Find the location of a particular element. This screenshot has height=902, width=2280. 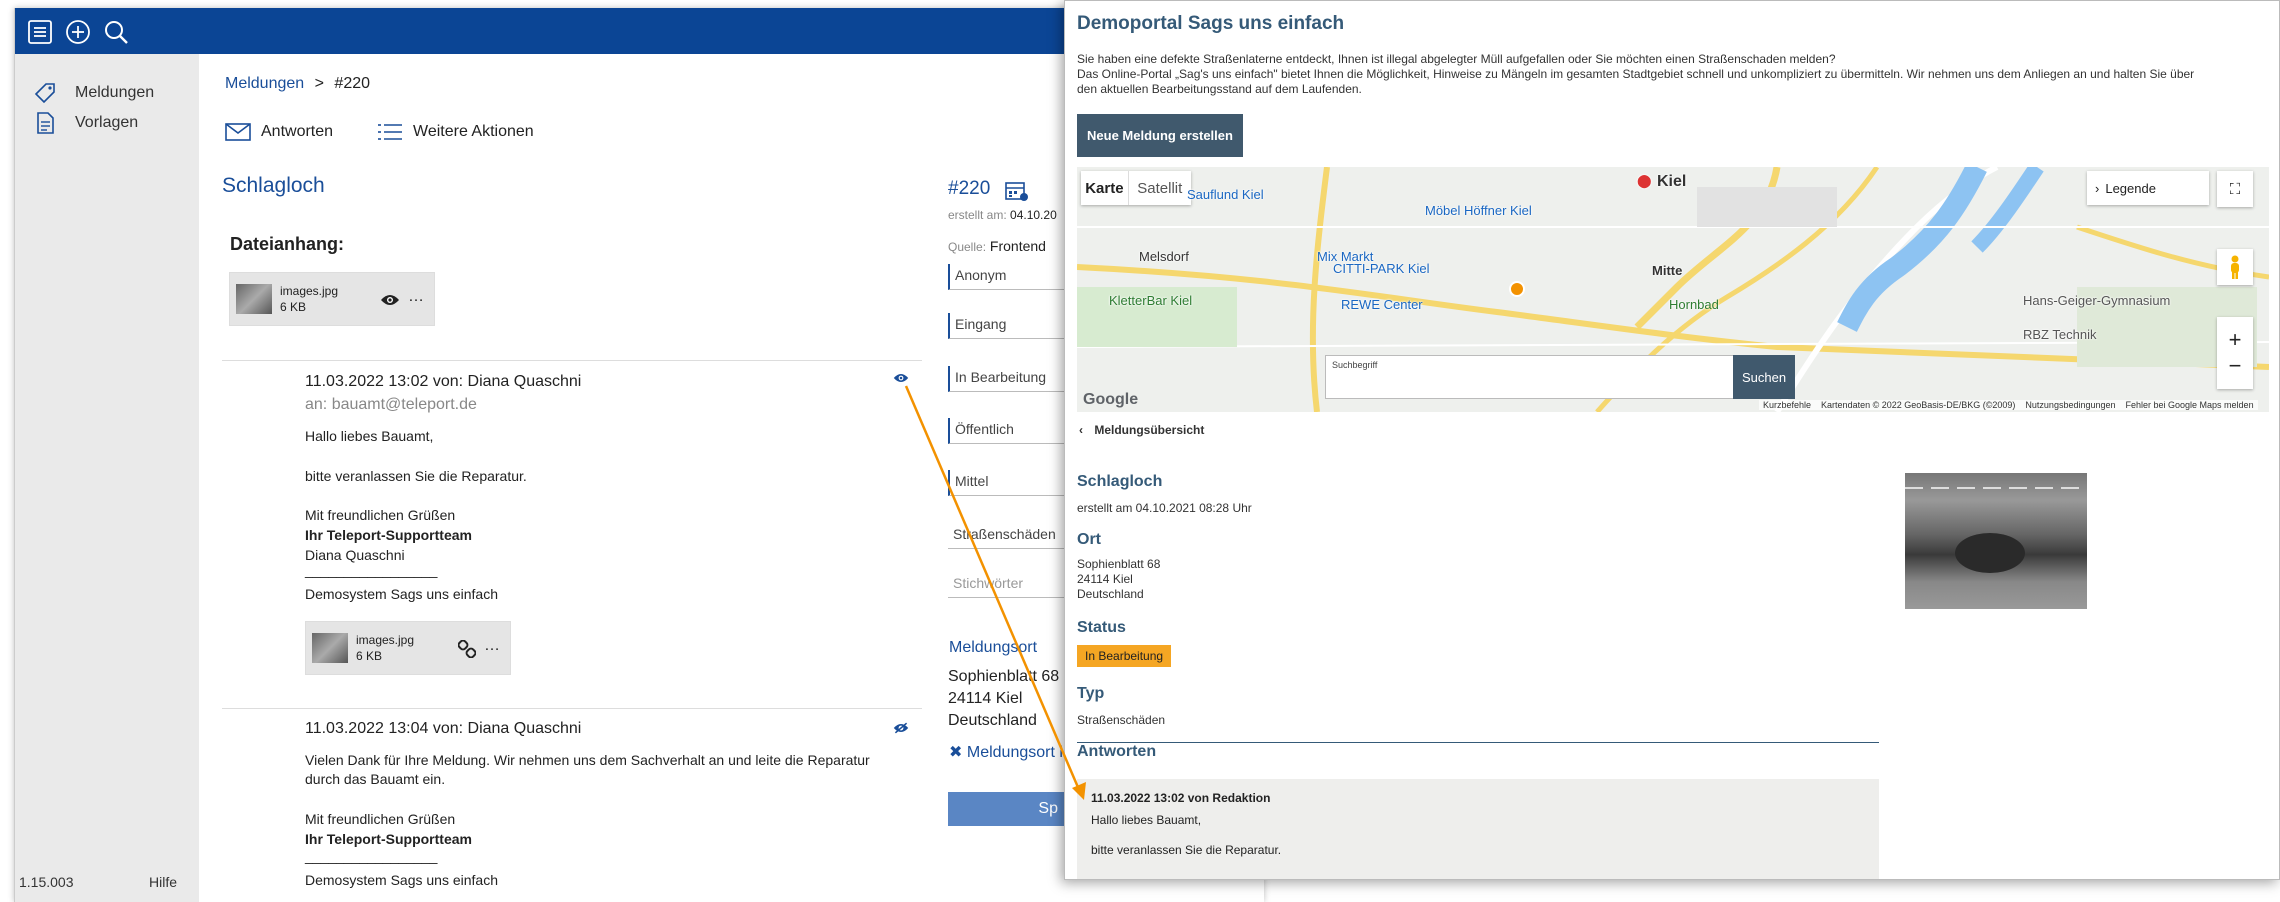

message-body-line: Demosystem Sags uns einfach is located at coordinates (401, 594).